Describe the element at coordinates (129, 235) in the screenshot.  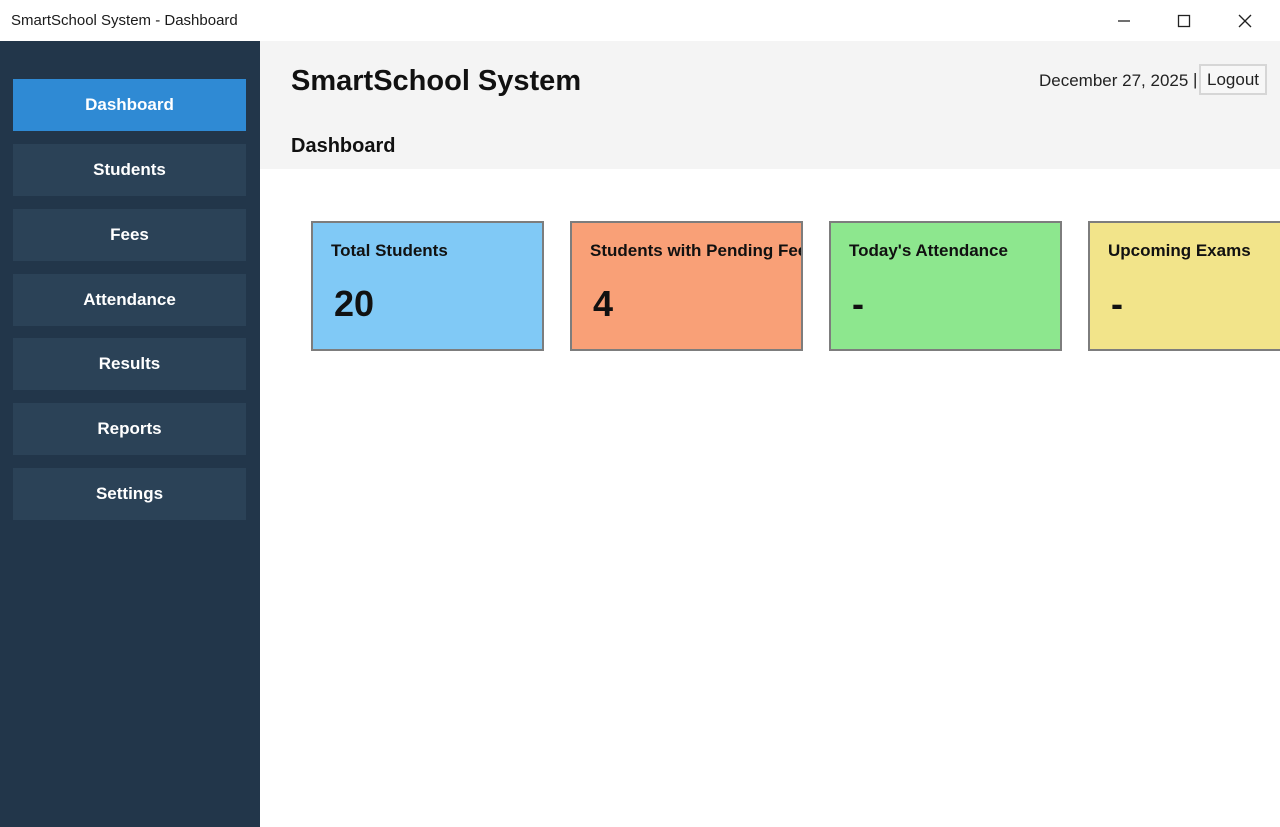
I see `sidebar-item-fees: Fees` at that location.